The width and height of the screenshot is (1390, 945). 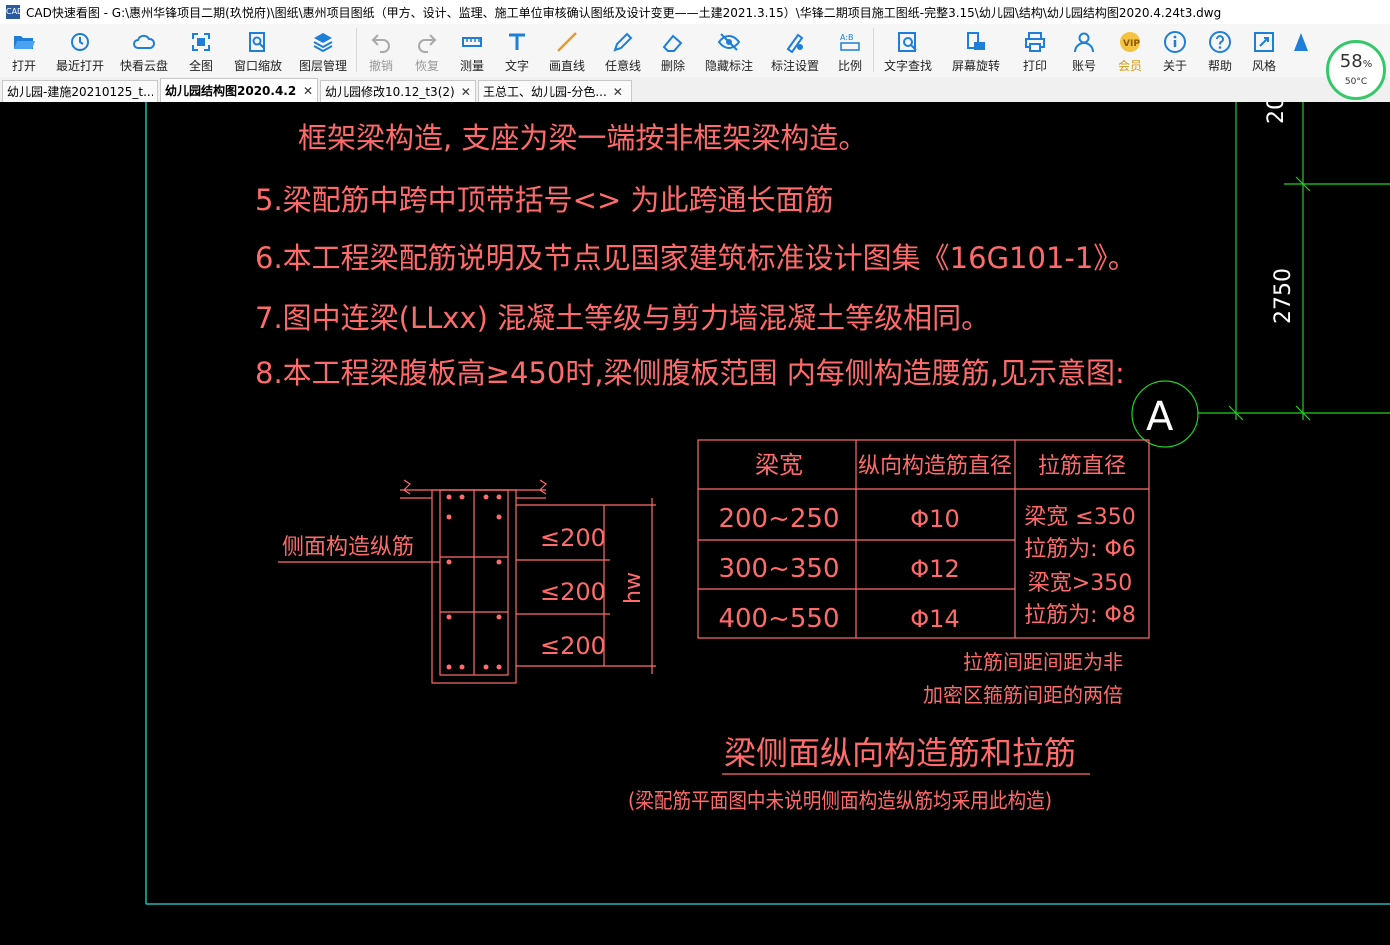 I want to click on undo-button: 撤销, so click(x=381, y=50).